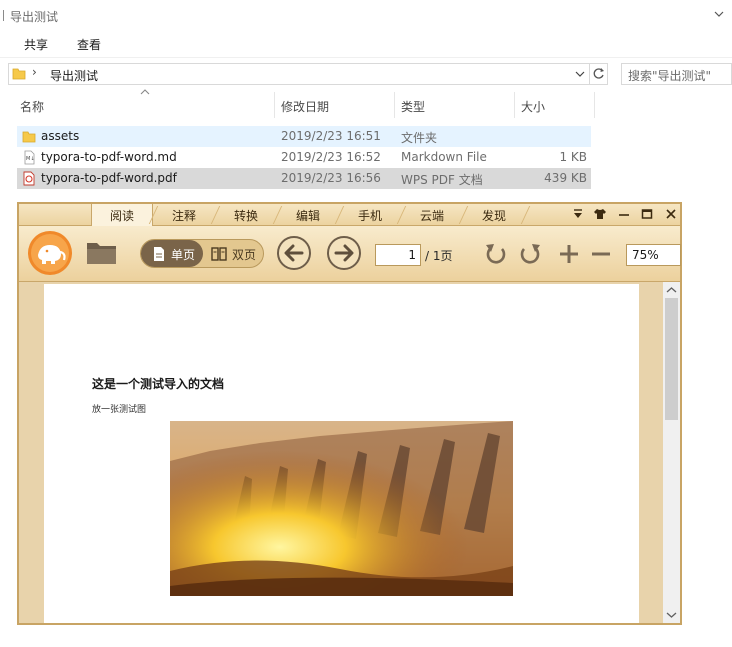 The height and width of the screenshot is (647, 732). What do you see at coordinates (419, 138) in the screenshot?
I see `file-type: 文件夹` at bounding box center [419, 138].